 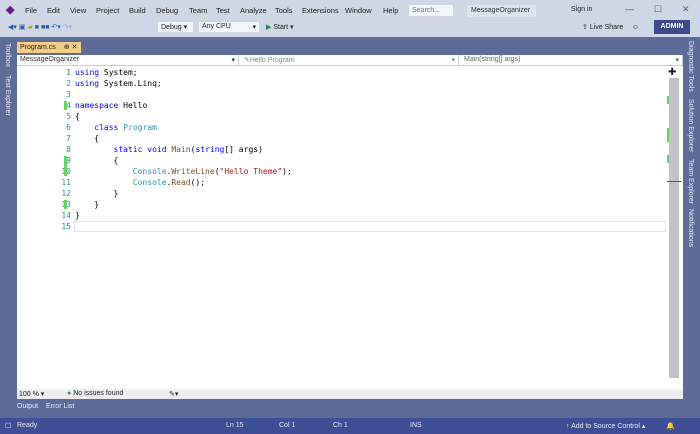 What do you see at coordinates (69, 393) in the screenshot?
I see `check-icon: ●` at bounding box center [69, 393].